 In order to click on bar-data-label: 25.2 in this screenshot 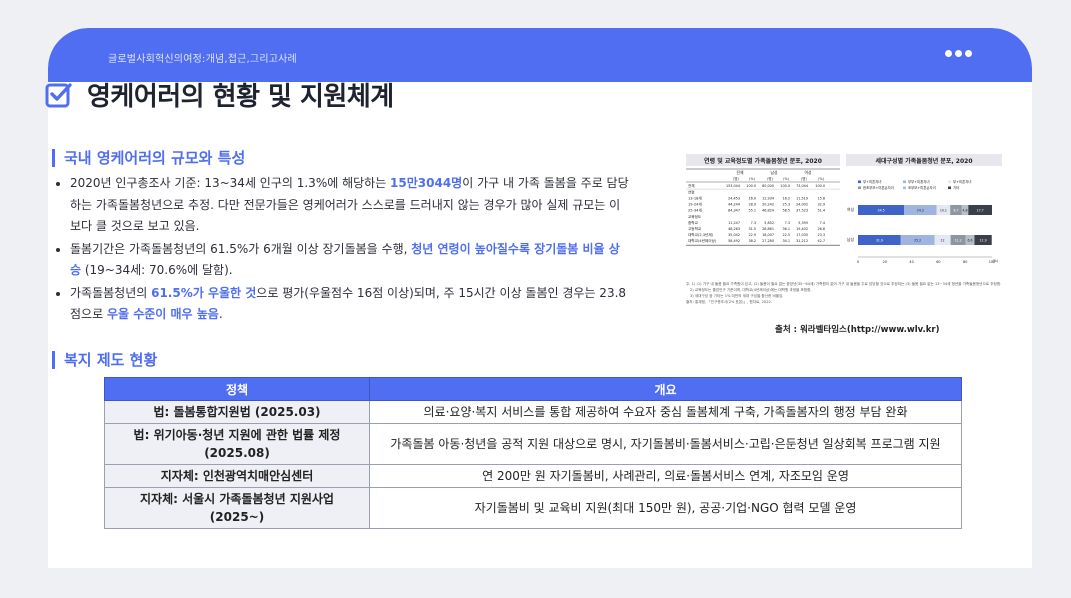, I will do `click(917, 241)`.